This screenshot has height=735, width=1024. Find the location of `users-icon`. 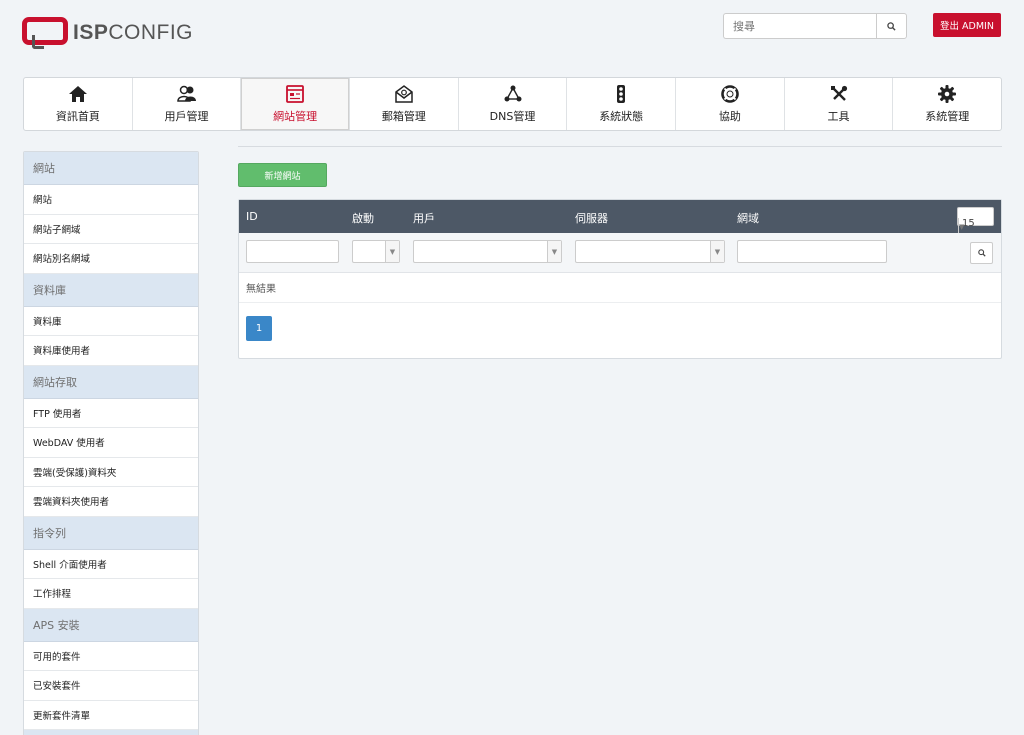

users-icon is located at coordinates (186, 93).